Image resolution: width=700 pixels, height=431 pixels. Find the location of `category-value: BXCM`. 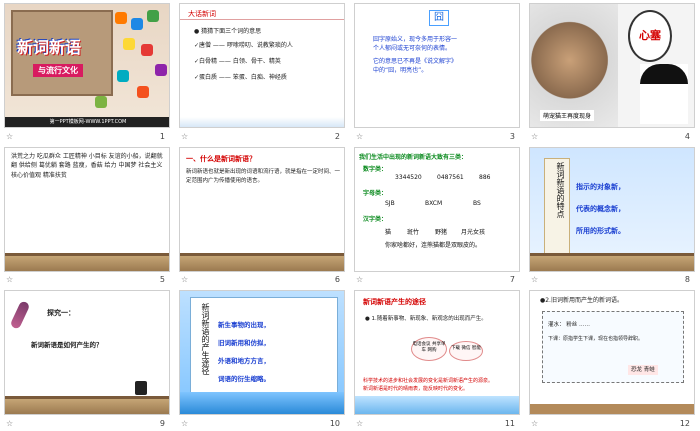

category-value: BXCM is located at coordinates (434, 203).